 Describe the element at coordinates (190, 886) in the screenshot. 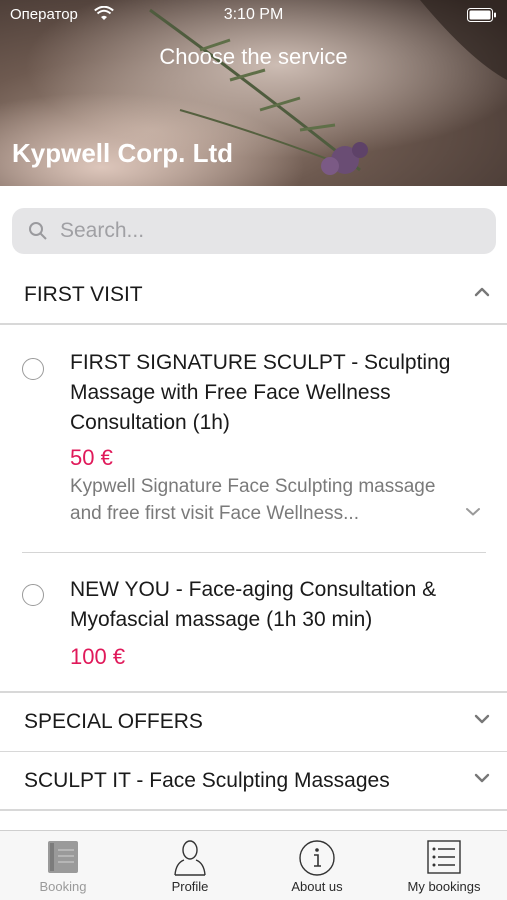

I see `tab-label: Profile` at that location.